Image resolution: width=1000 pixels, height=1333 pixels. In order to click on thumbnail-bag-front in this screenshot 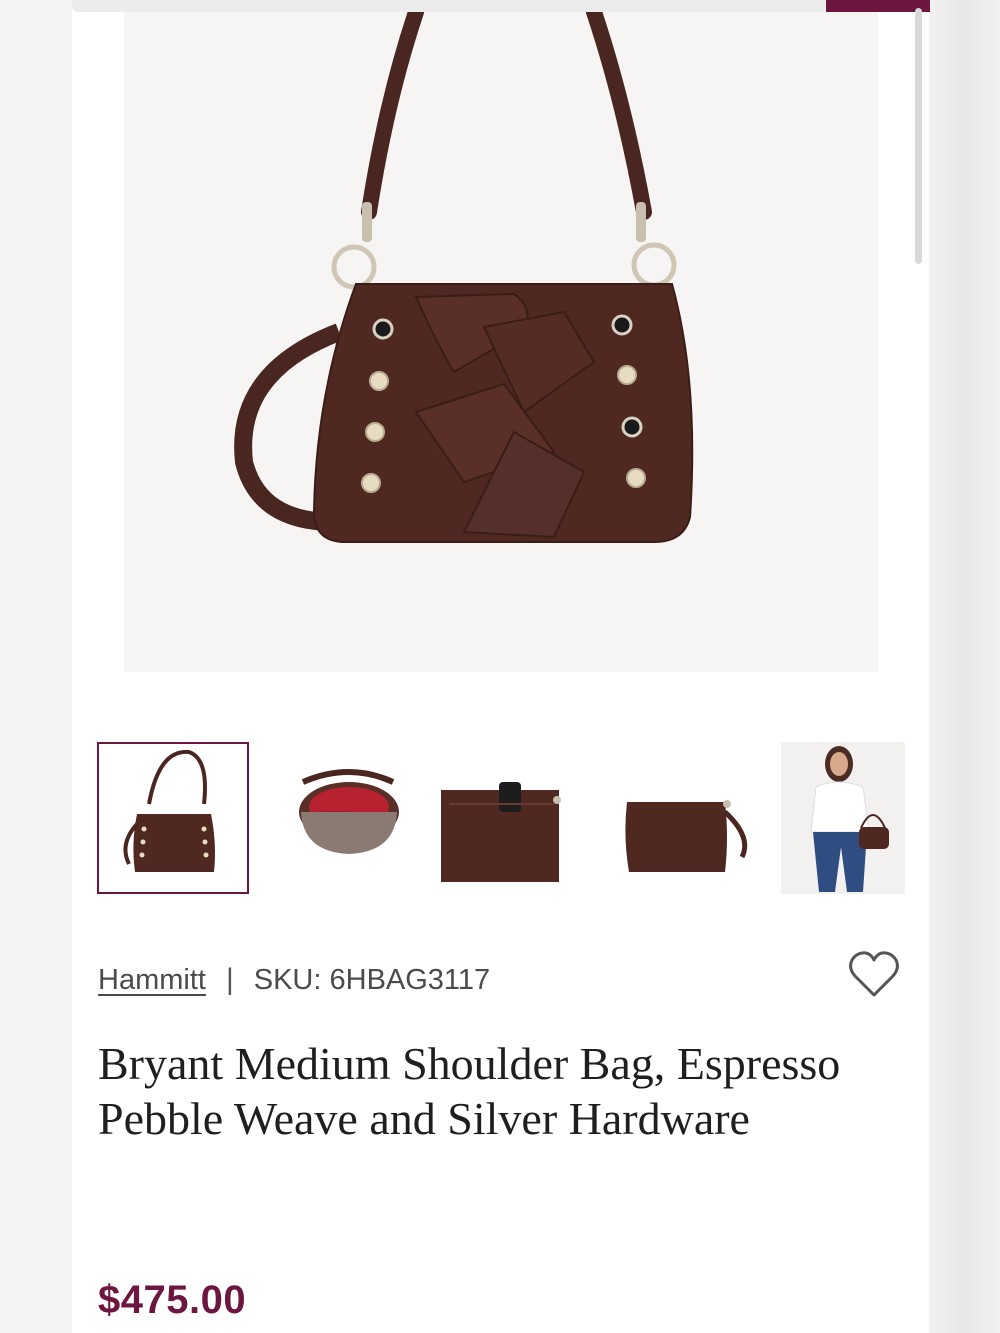, I will do `click(173, 818)`.